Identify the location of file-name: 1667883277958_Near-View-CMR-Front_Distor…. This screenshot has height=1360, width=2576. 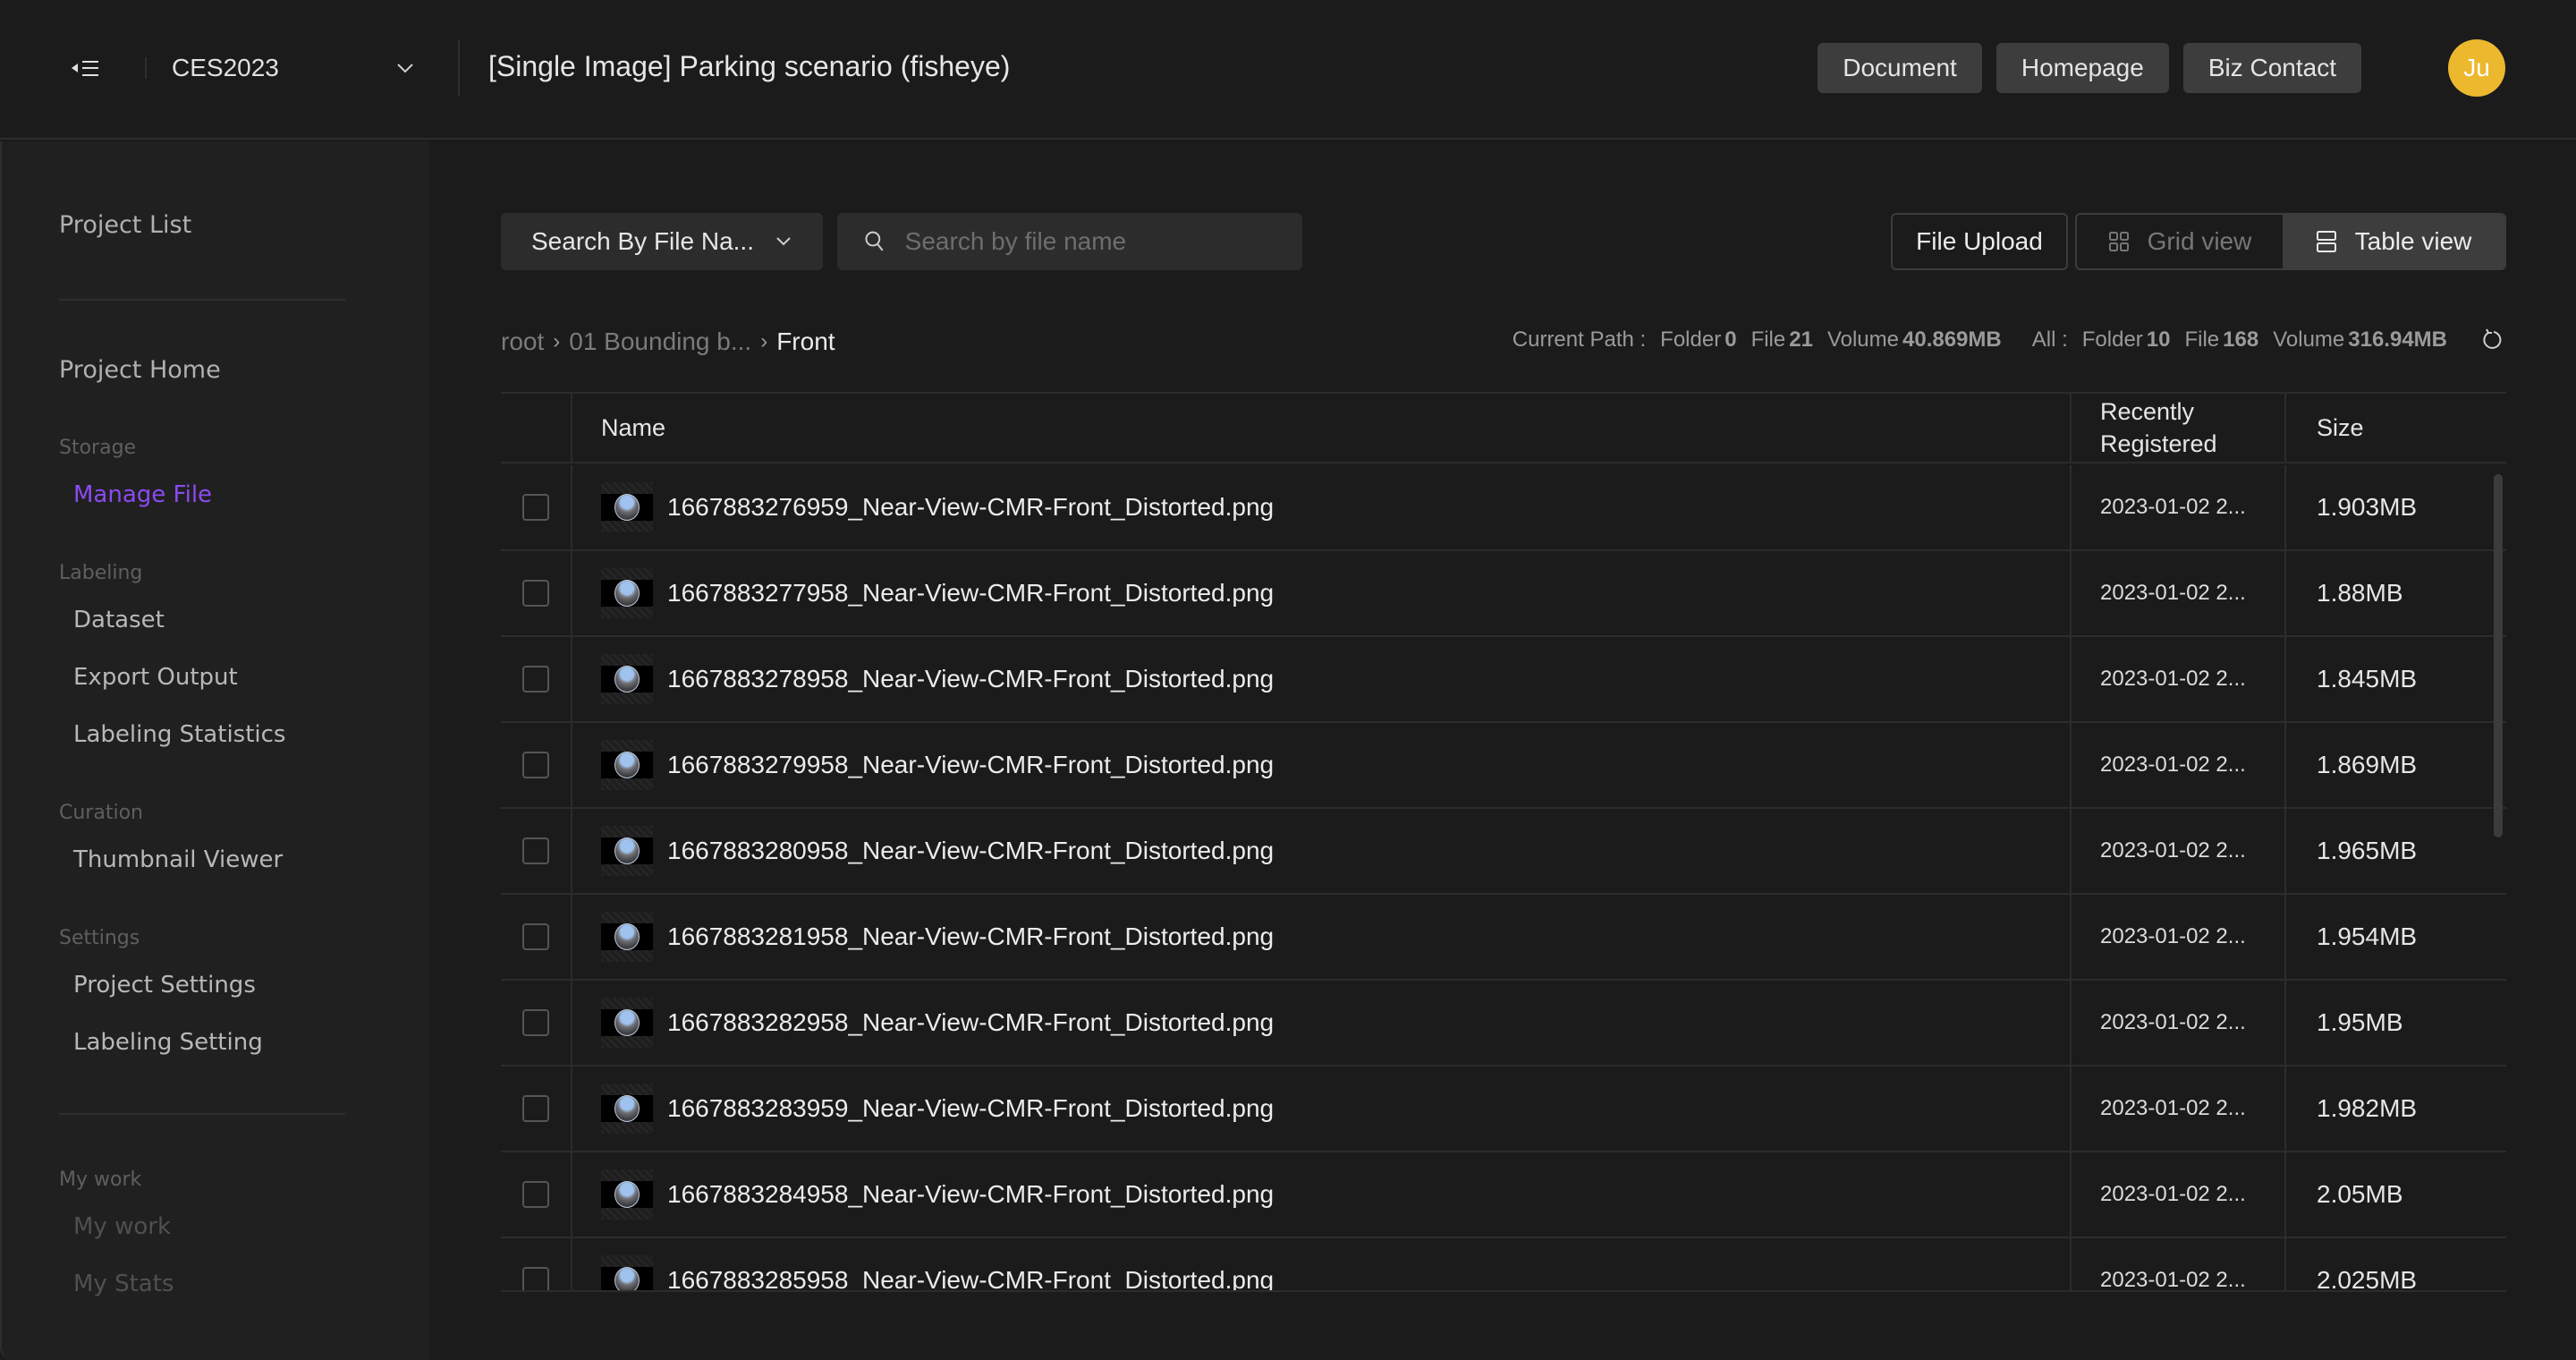
(970, 593).